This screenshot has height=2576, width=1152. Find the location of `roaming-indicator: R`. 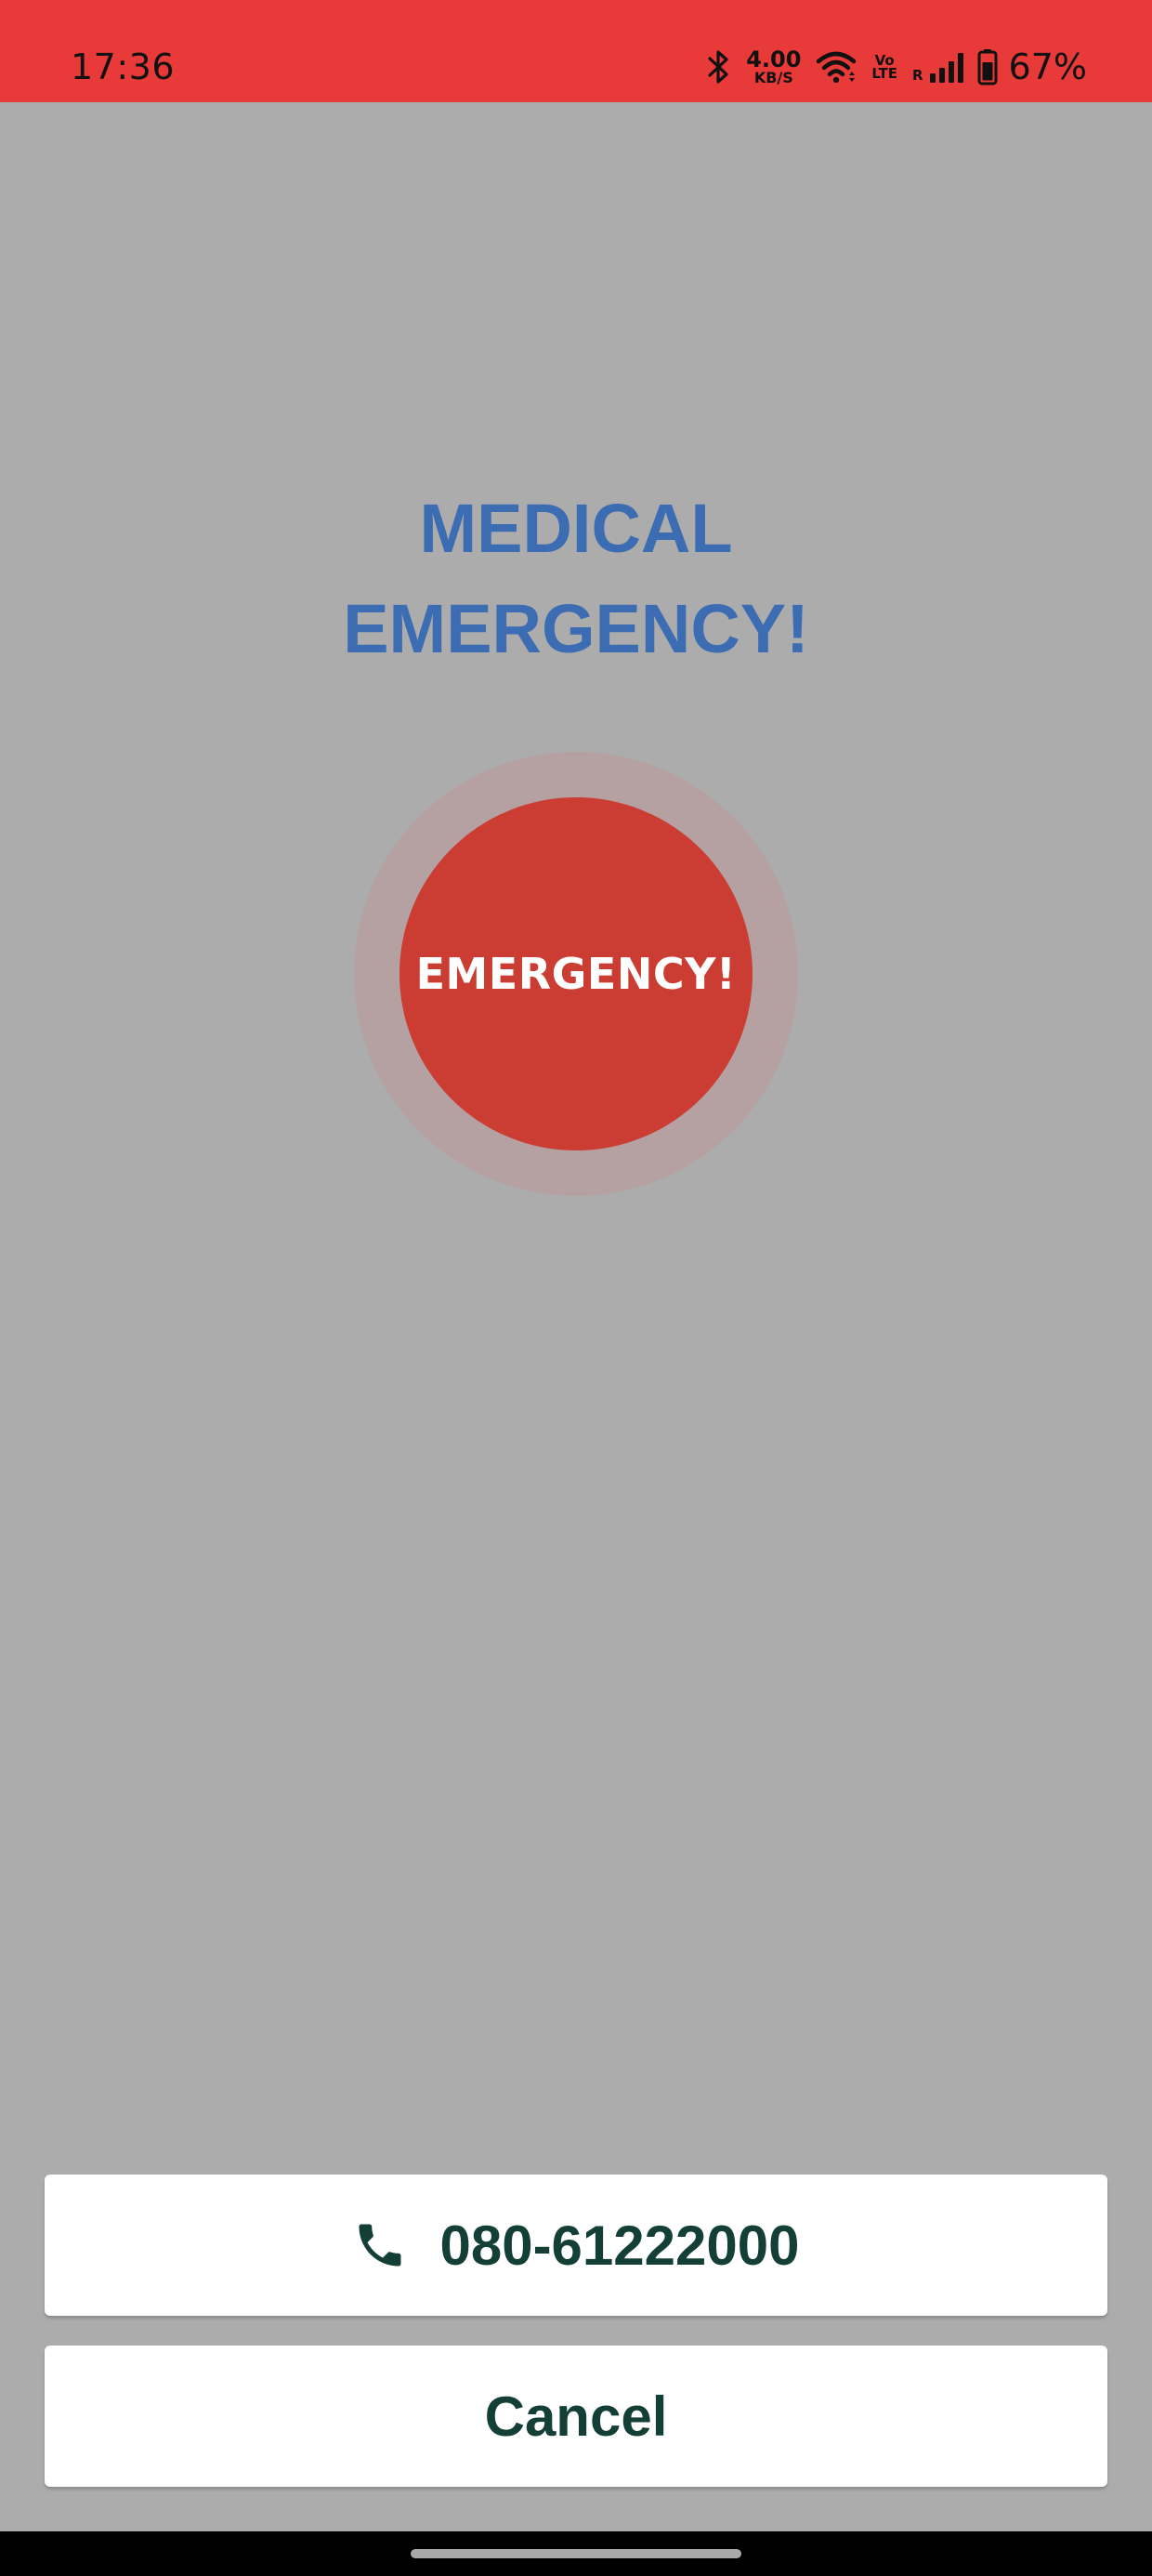

roaming-indicator: R is located at coordinates (917, 75).